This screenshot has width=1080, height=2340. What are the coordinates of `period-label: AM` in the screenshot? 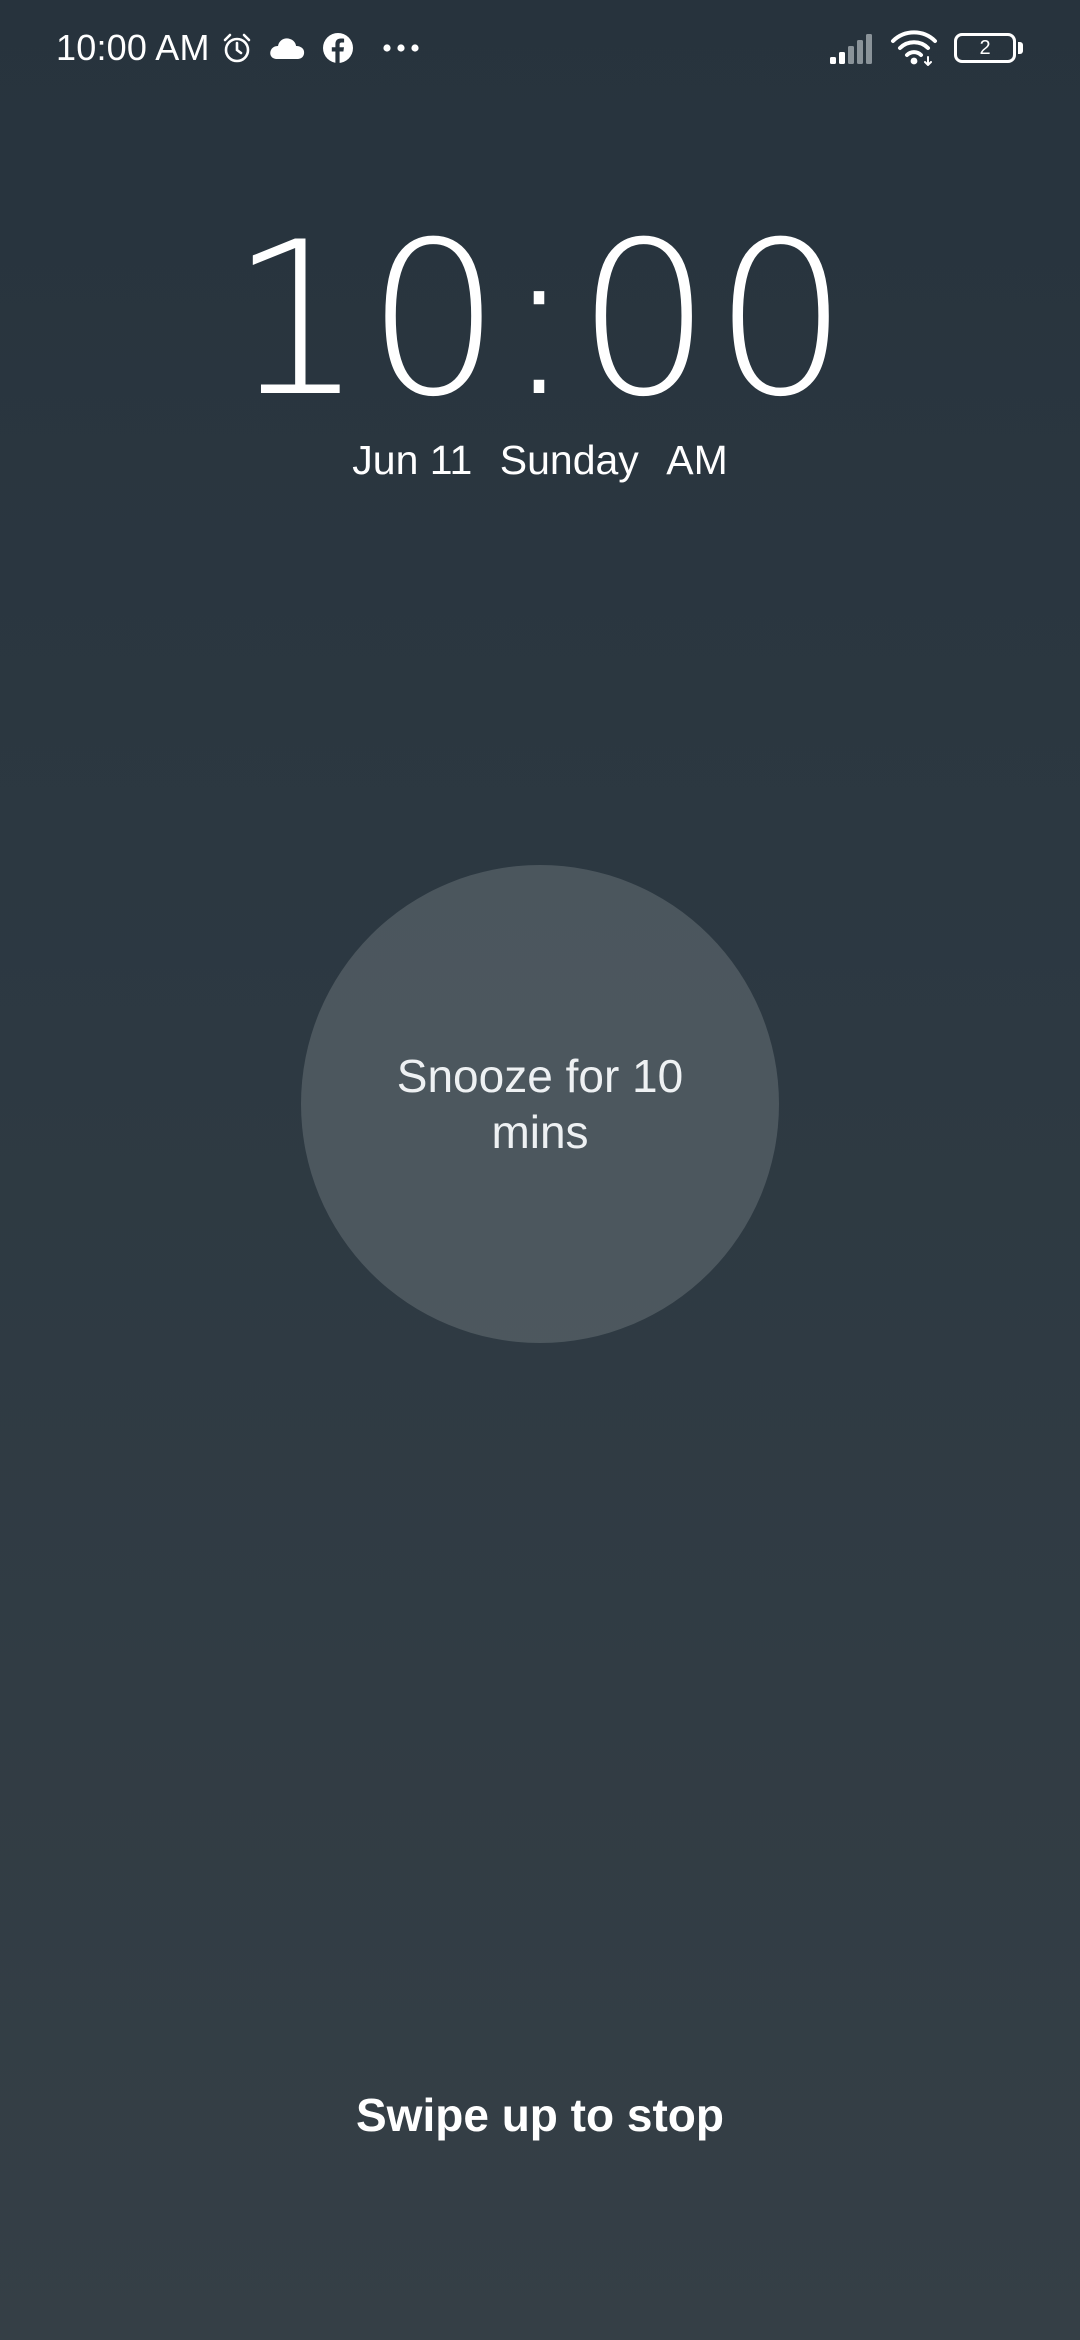 It's located at (697, 460).